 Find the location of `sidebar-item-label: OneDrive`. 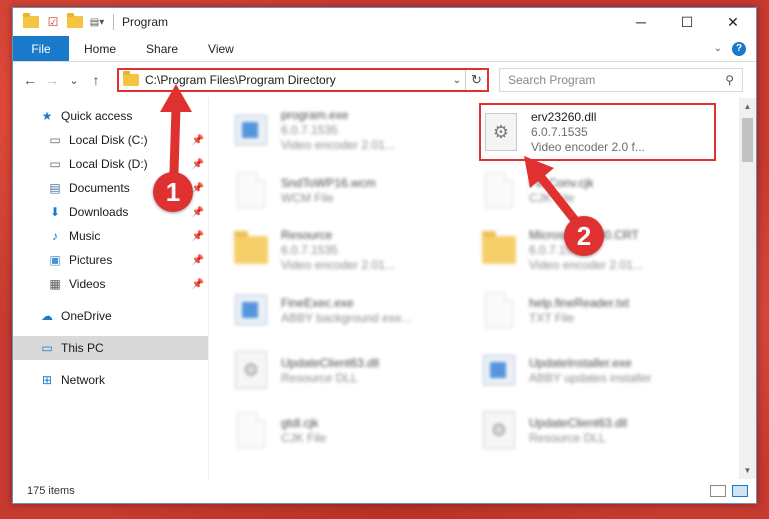

sidebar-item-label: OneDrive is located at coordinates (86, 316).